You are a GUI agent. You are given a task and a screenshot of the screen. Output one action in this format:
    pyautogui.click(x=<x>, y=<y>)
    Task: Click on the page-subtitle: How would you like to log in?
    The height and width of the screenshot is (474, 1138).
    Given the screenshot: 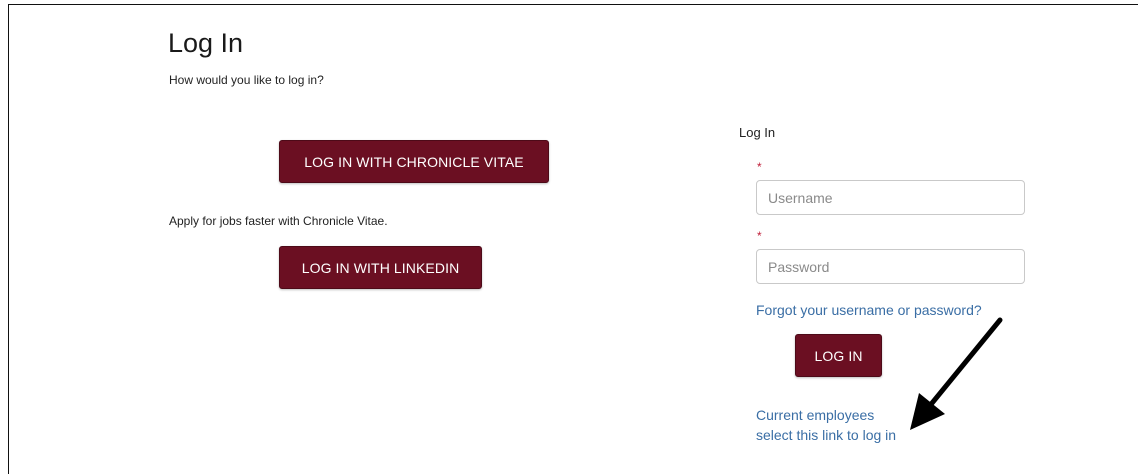 What is the action you would take?
    pyautogui.click(x=246, y=80)
    